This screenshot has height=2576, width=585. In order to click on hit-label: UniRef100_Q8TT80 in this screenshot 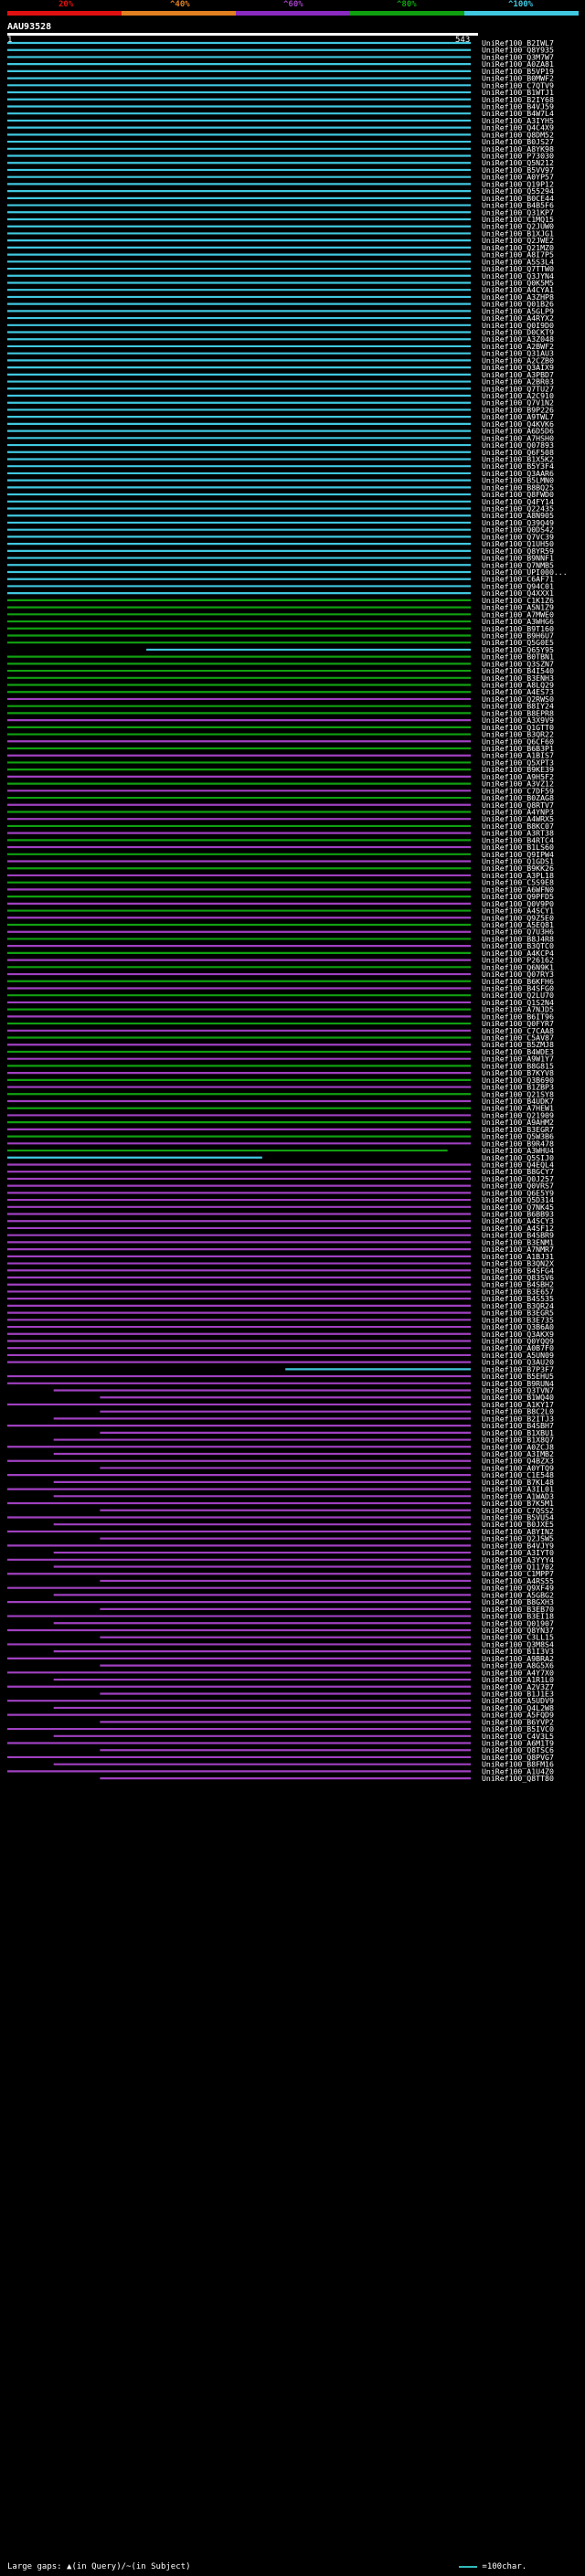, I will do `click(518, 1778)`.